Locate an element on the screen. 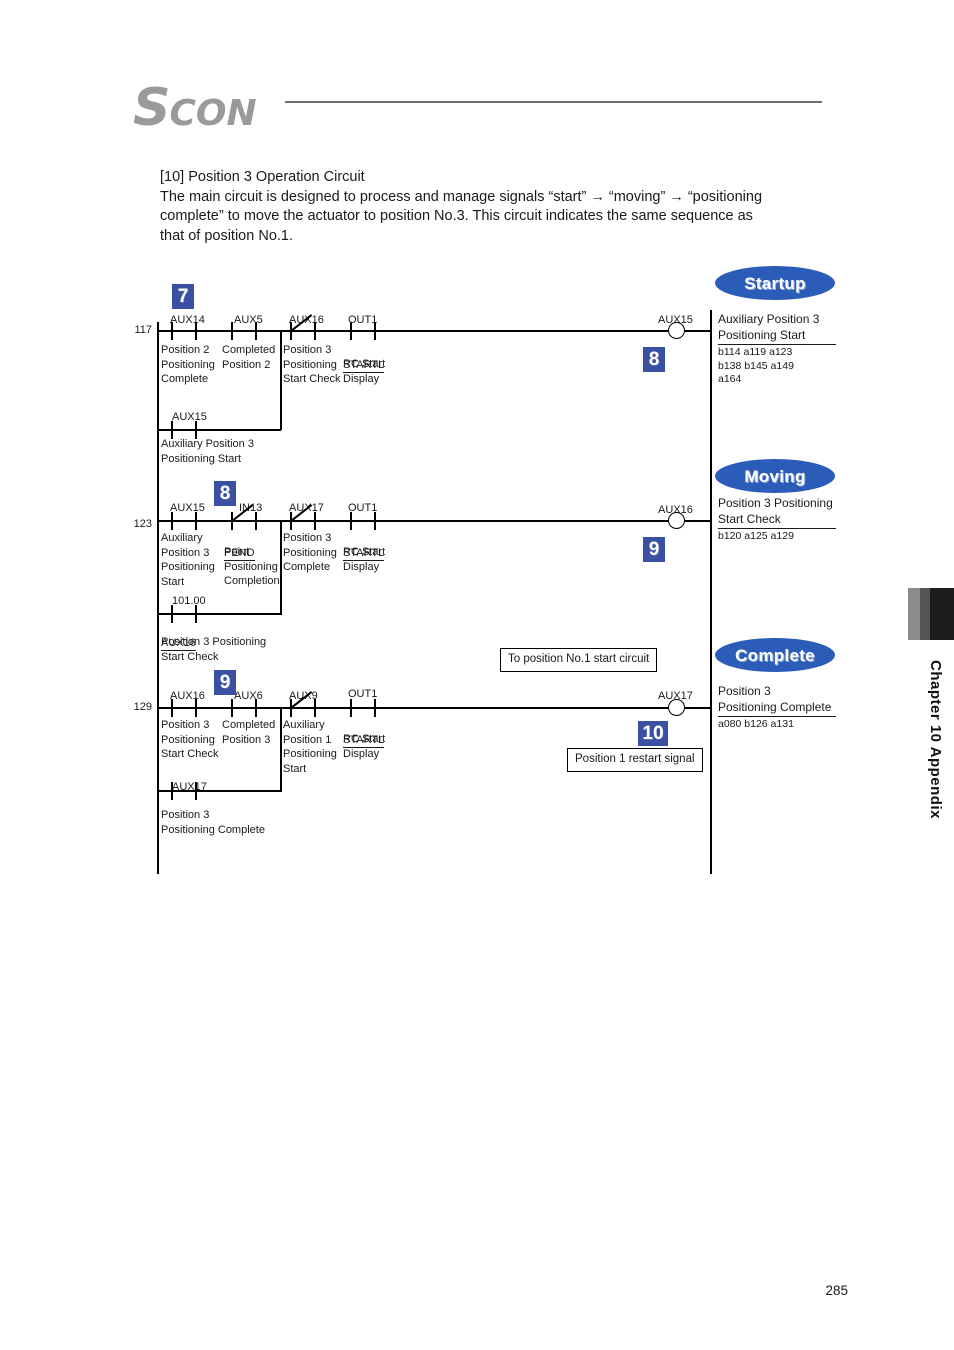 The image size is (954, 1350). chapter-tab-segment-dark is located at coordinates (942, 614).